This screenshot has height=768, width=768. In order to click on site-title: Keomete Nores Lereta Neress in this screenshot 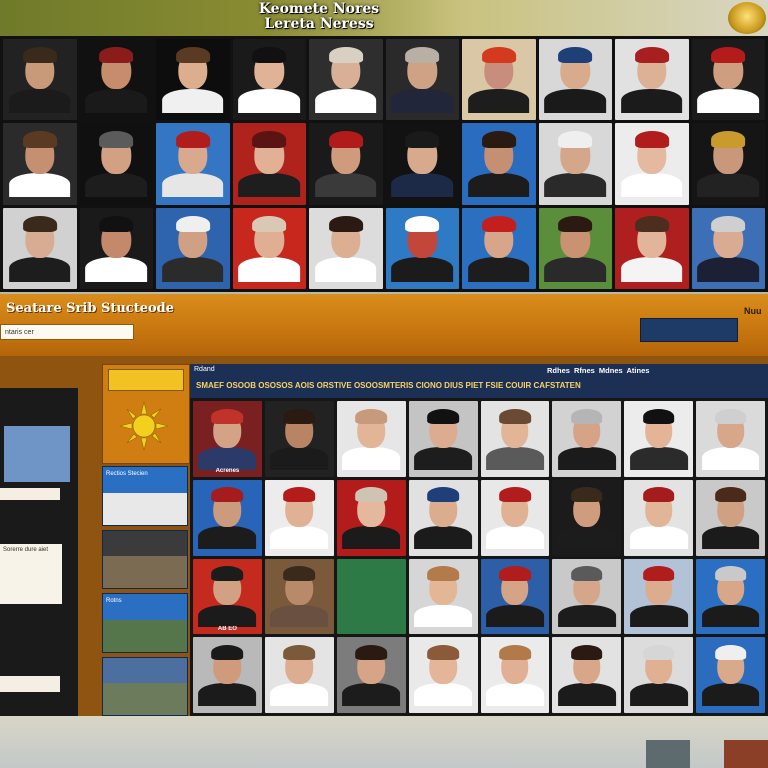, I will do `click(319, 17)`.